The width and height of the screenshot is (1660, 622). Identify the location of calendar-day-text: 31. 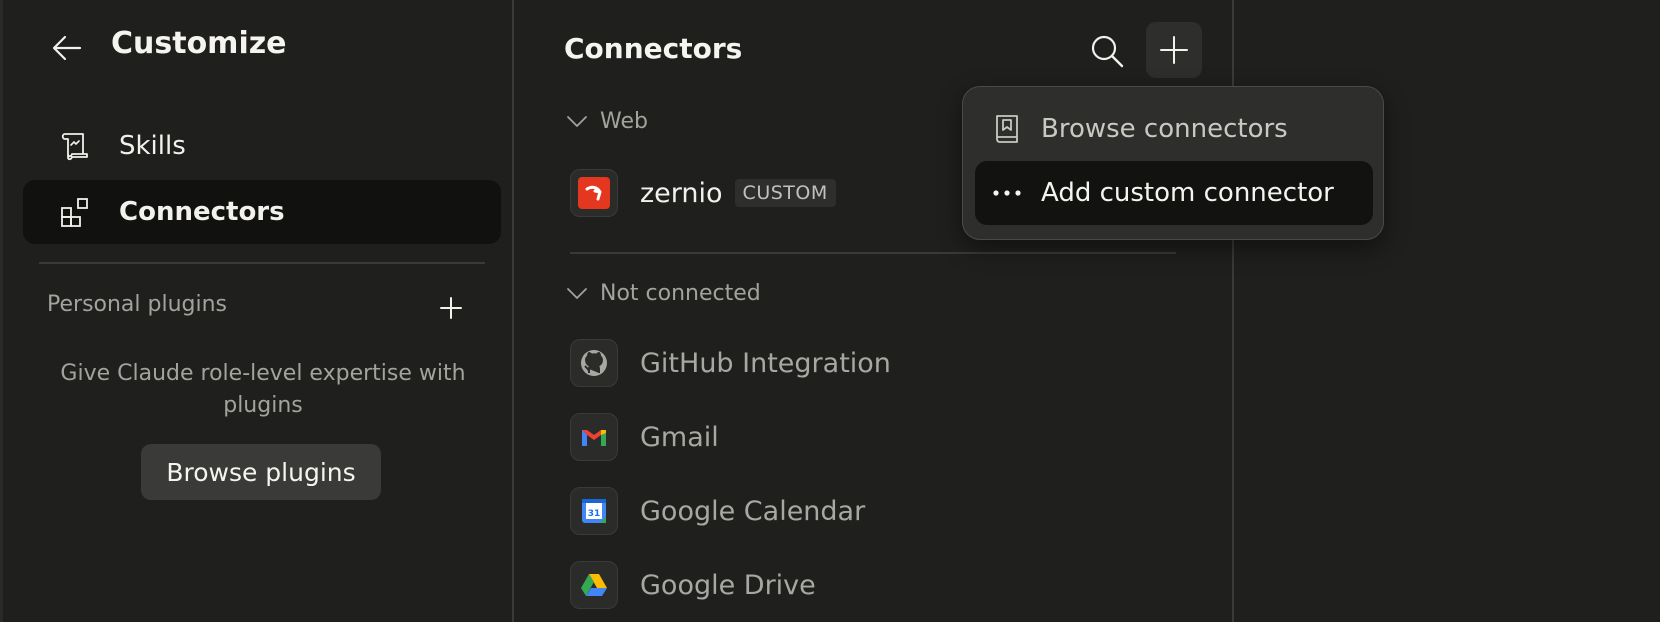
(594, 514).